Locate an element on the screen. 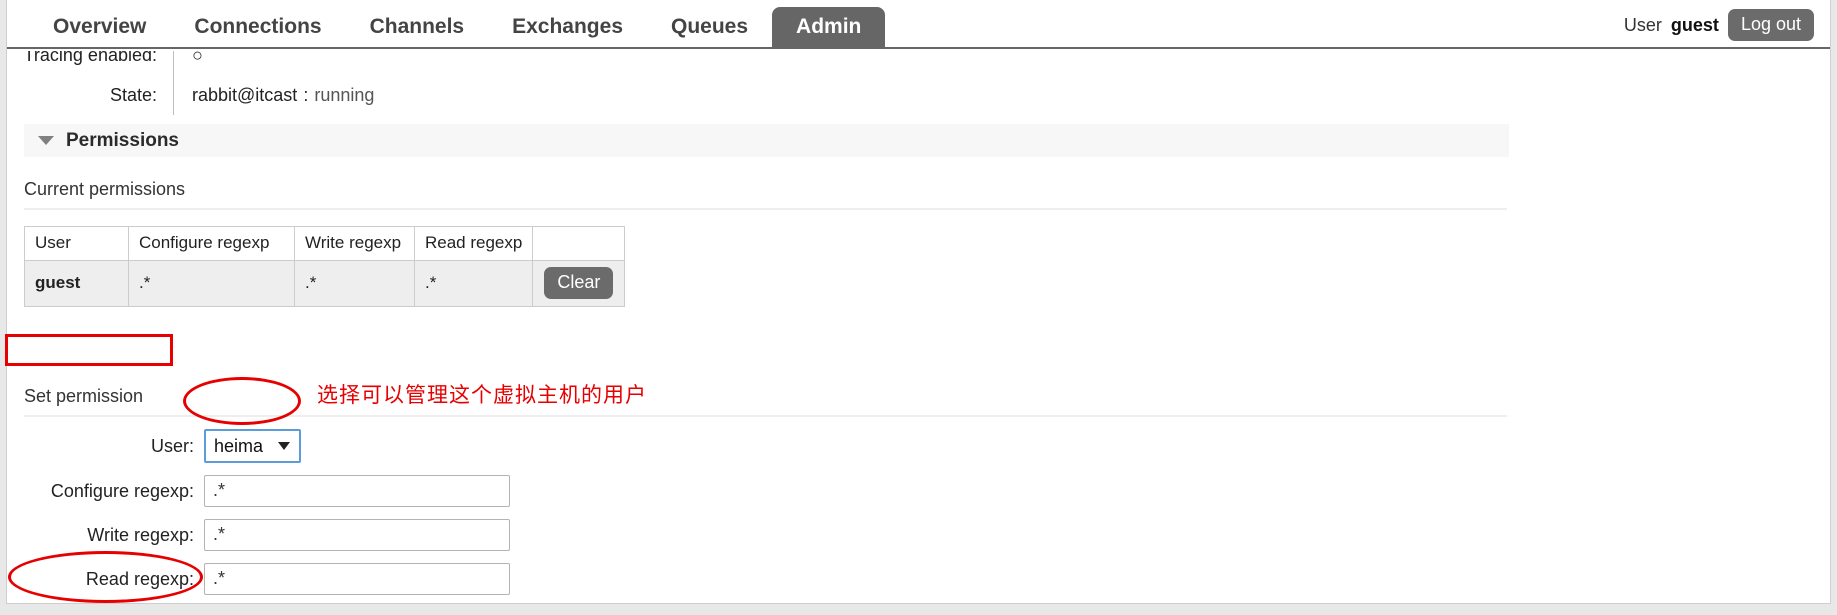 The height and width of the screenshot is (615, 1837). nav-tab-queues: Queues is located at coordinates (709, 28).